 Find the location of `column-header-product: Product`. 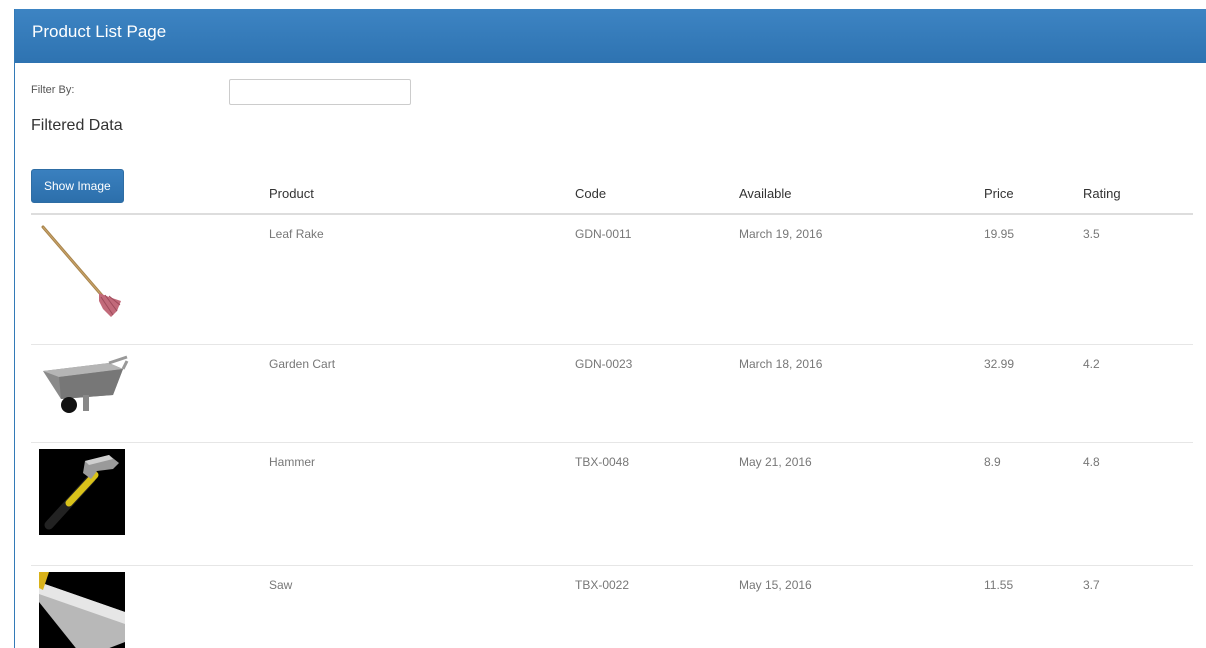

column-header-product: Product is located at coordinates (422, 185).